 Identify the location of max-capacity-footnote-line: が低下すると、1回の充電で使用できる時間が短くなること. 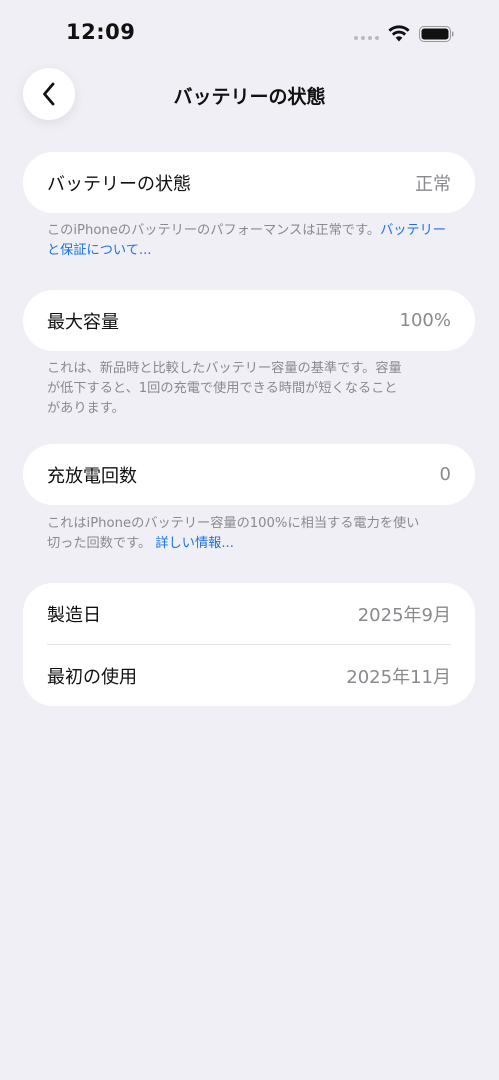
(222, 388).